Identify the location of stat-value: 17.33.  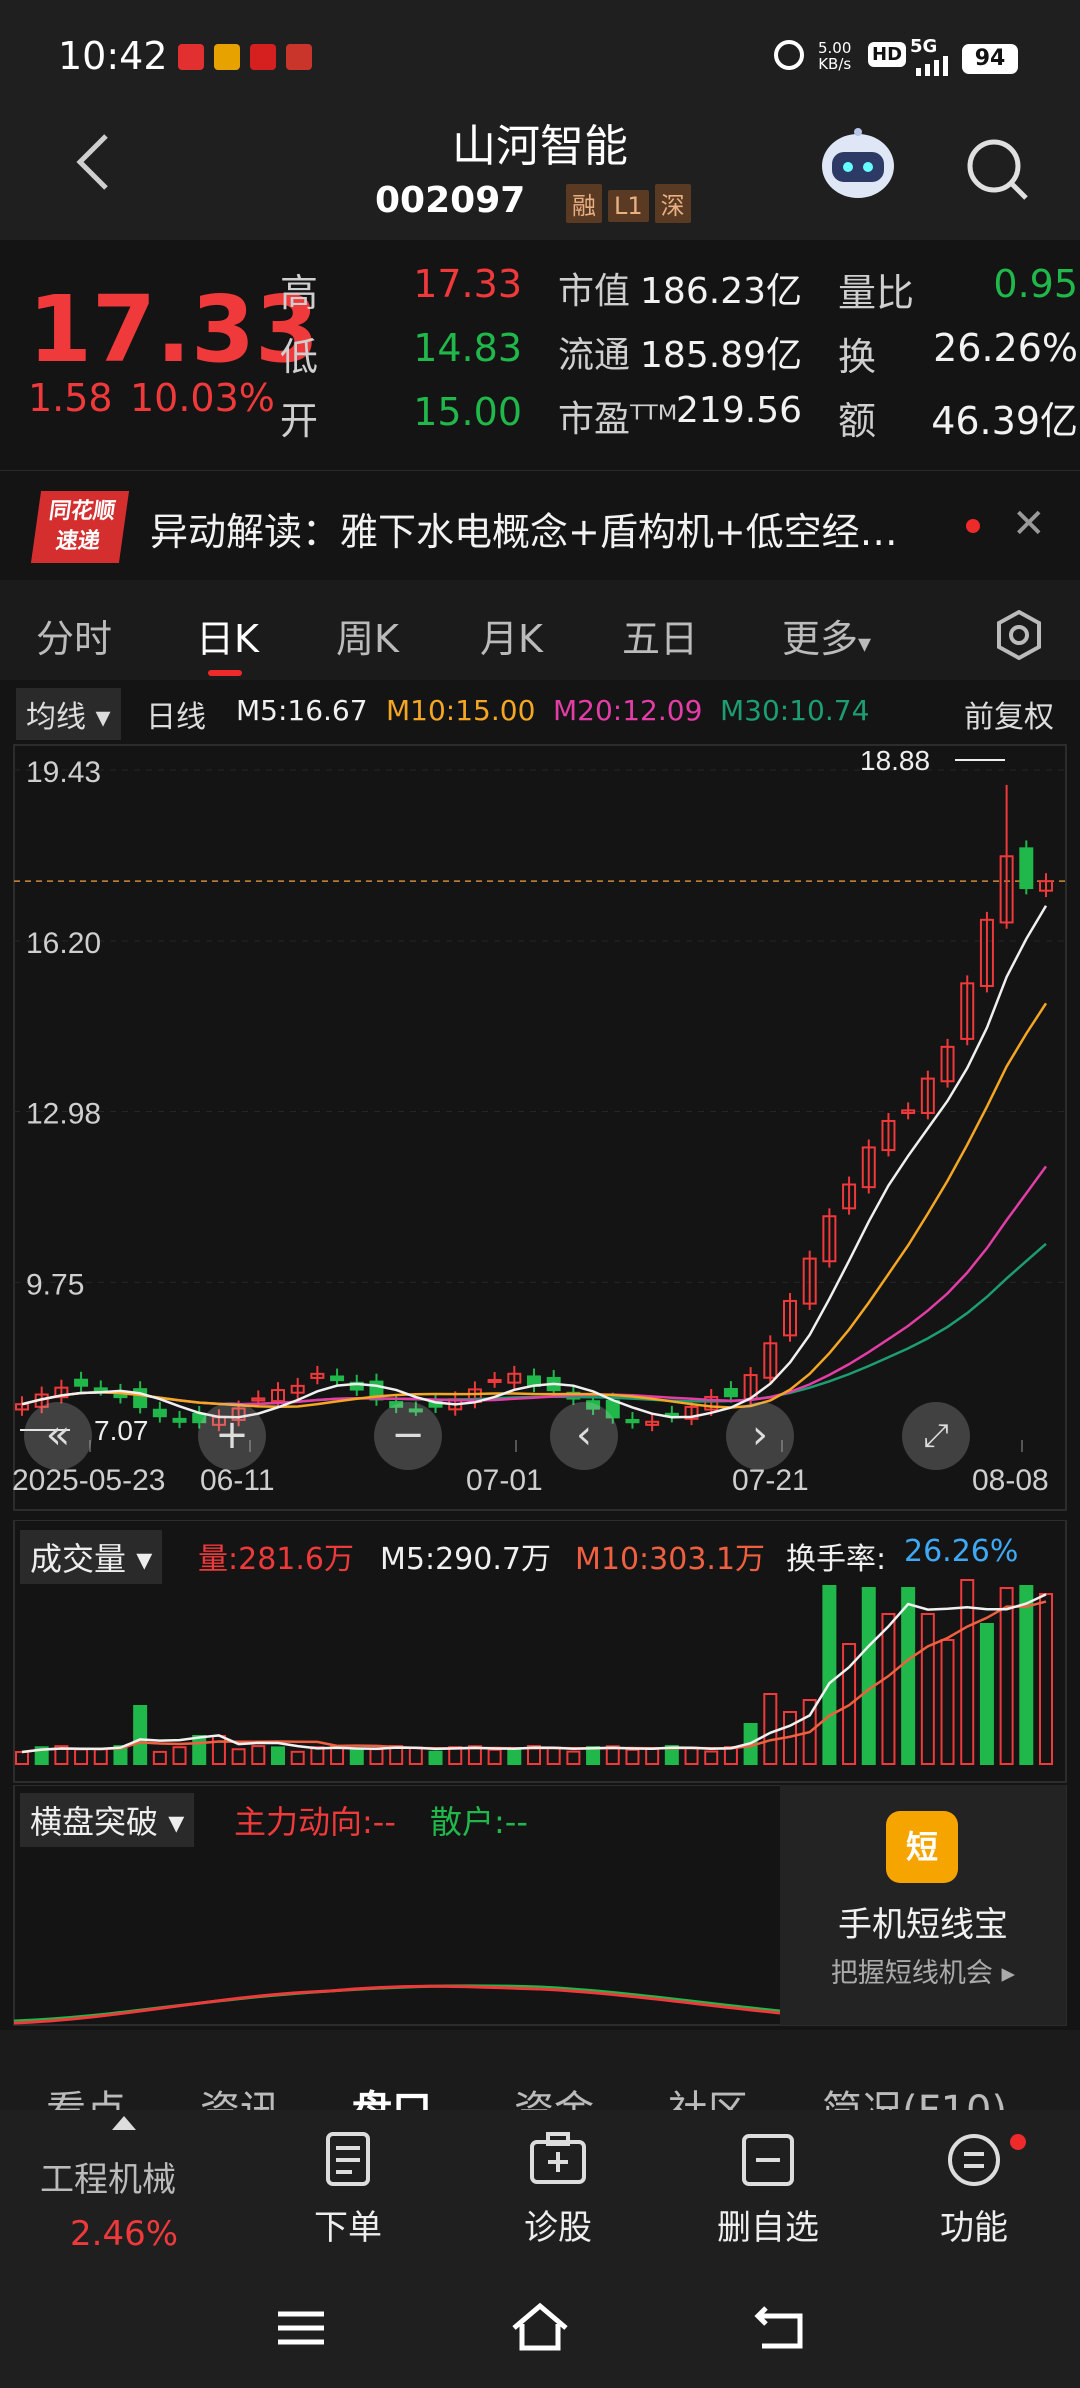
(467, 284).